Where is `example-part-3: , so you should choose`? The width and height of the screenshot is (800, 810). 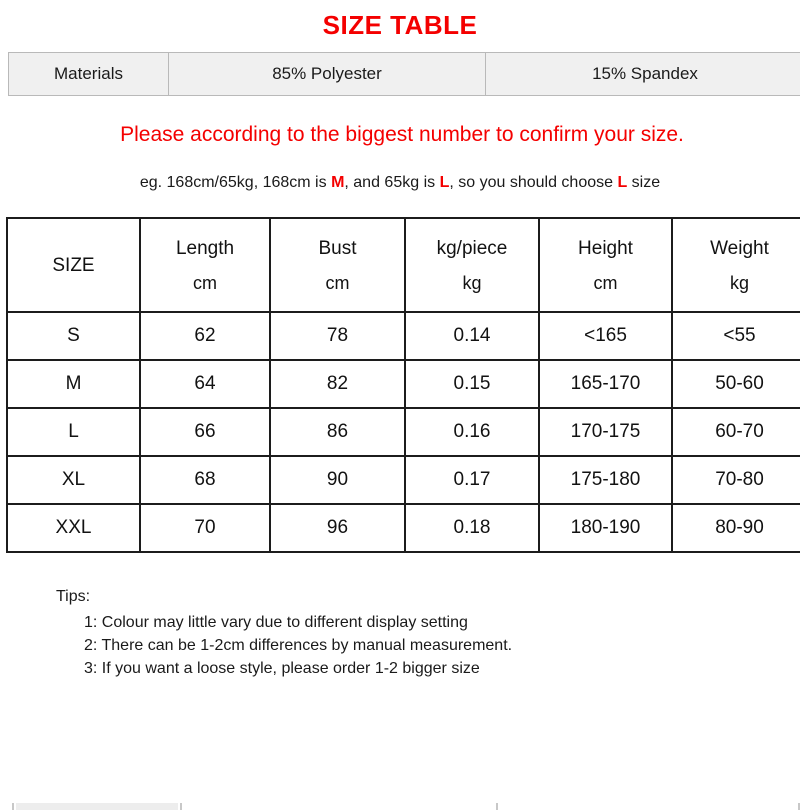
example-part-3: , so you should choose is located at coordinates (533, 182).